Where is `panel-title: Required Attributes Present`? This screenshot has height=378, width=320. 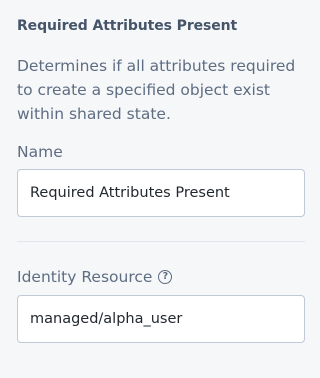 panel-title: Required Attributes Present is located at coordinates (127, 26).